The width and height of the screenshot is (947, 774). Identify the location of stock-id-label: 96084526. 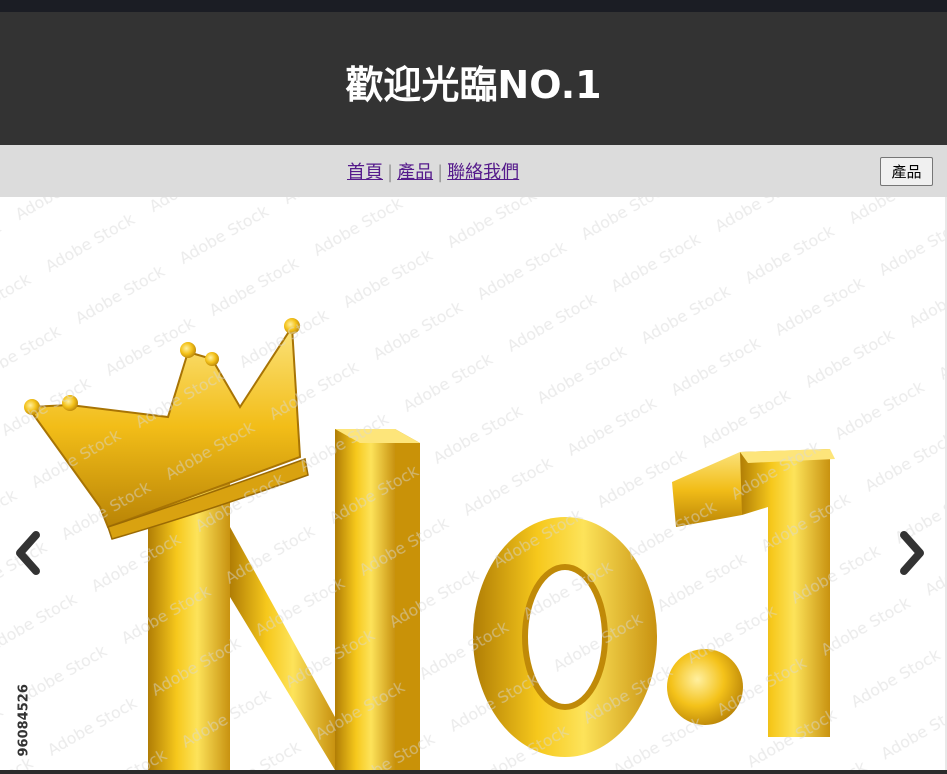
(24, 720).